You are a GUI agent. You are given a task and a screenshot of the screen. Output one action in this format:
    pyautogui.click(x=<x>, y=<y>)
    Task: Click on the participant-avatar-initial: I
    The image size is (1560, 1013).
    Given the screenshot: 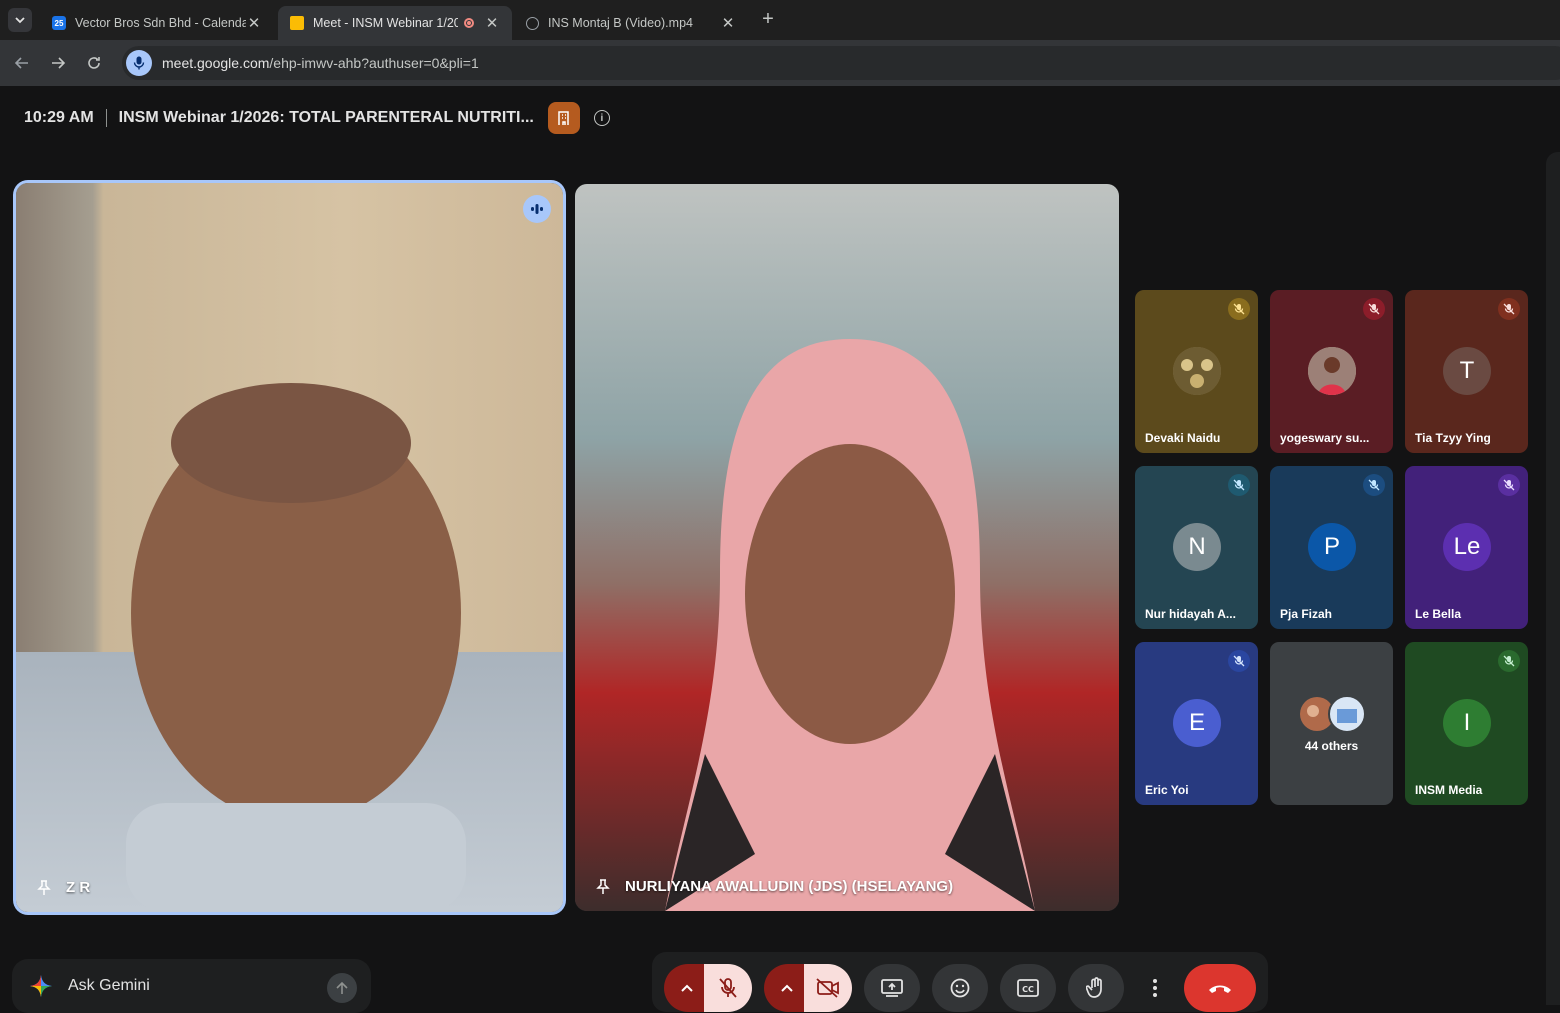 What is the action you would take?
    pyautogui.click(x=1467, y=723)
    